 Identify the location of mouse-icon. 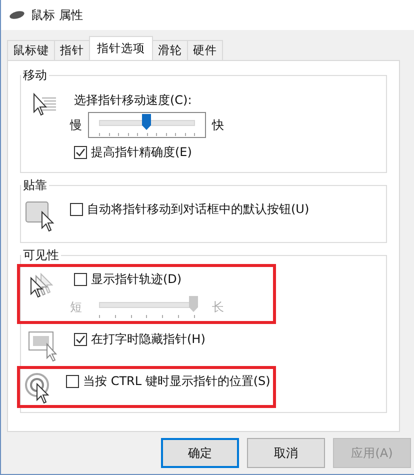
(17, 15).